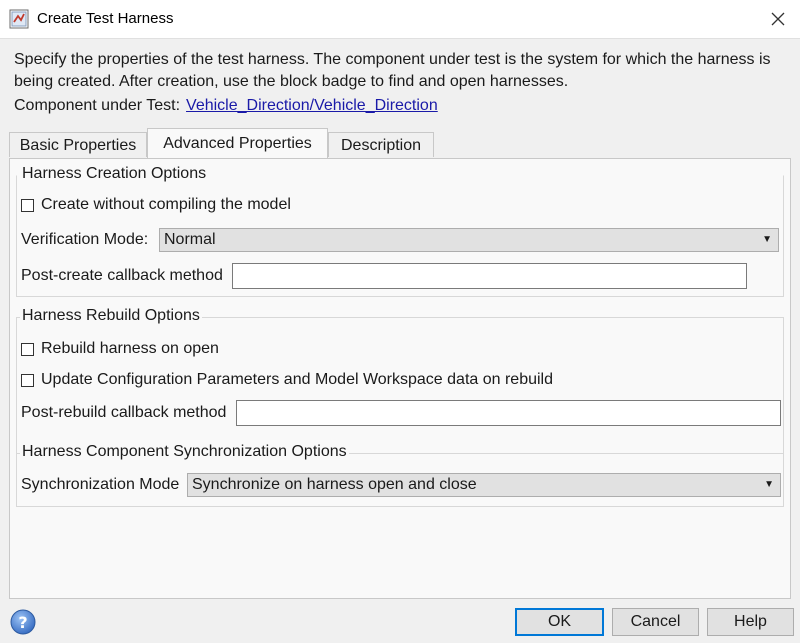 This screenshot has height=643, width=800. I want to click on sync-mode-value: Synchronize on harness open and close, so click(334, 484).